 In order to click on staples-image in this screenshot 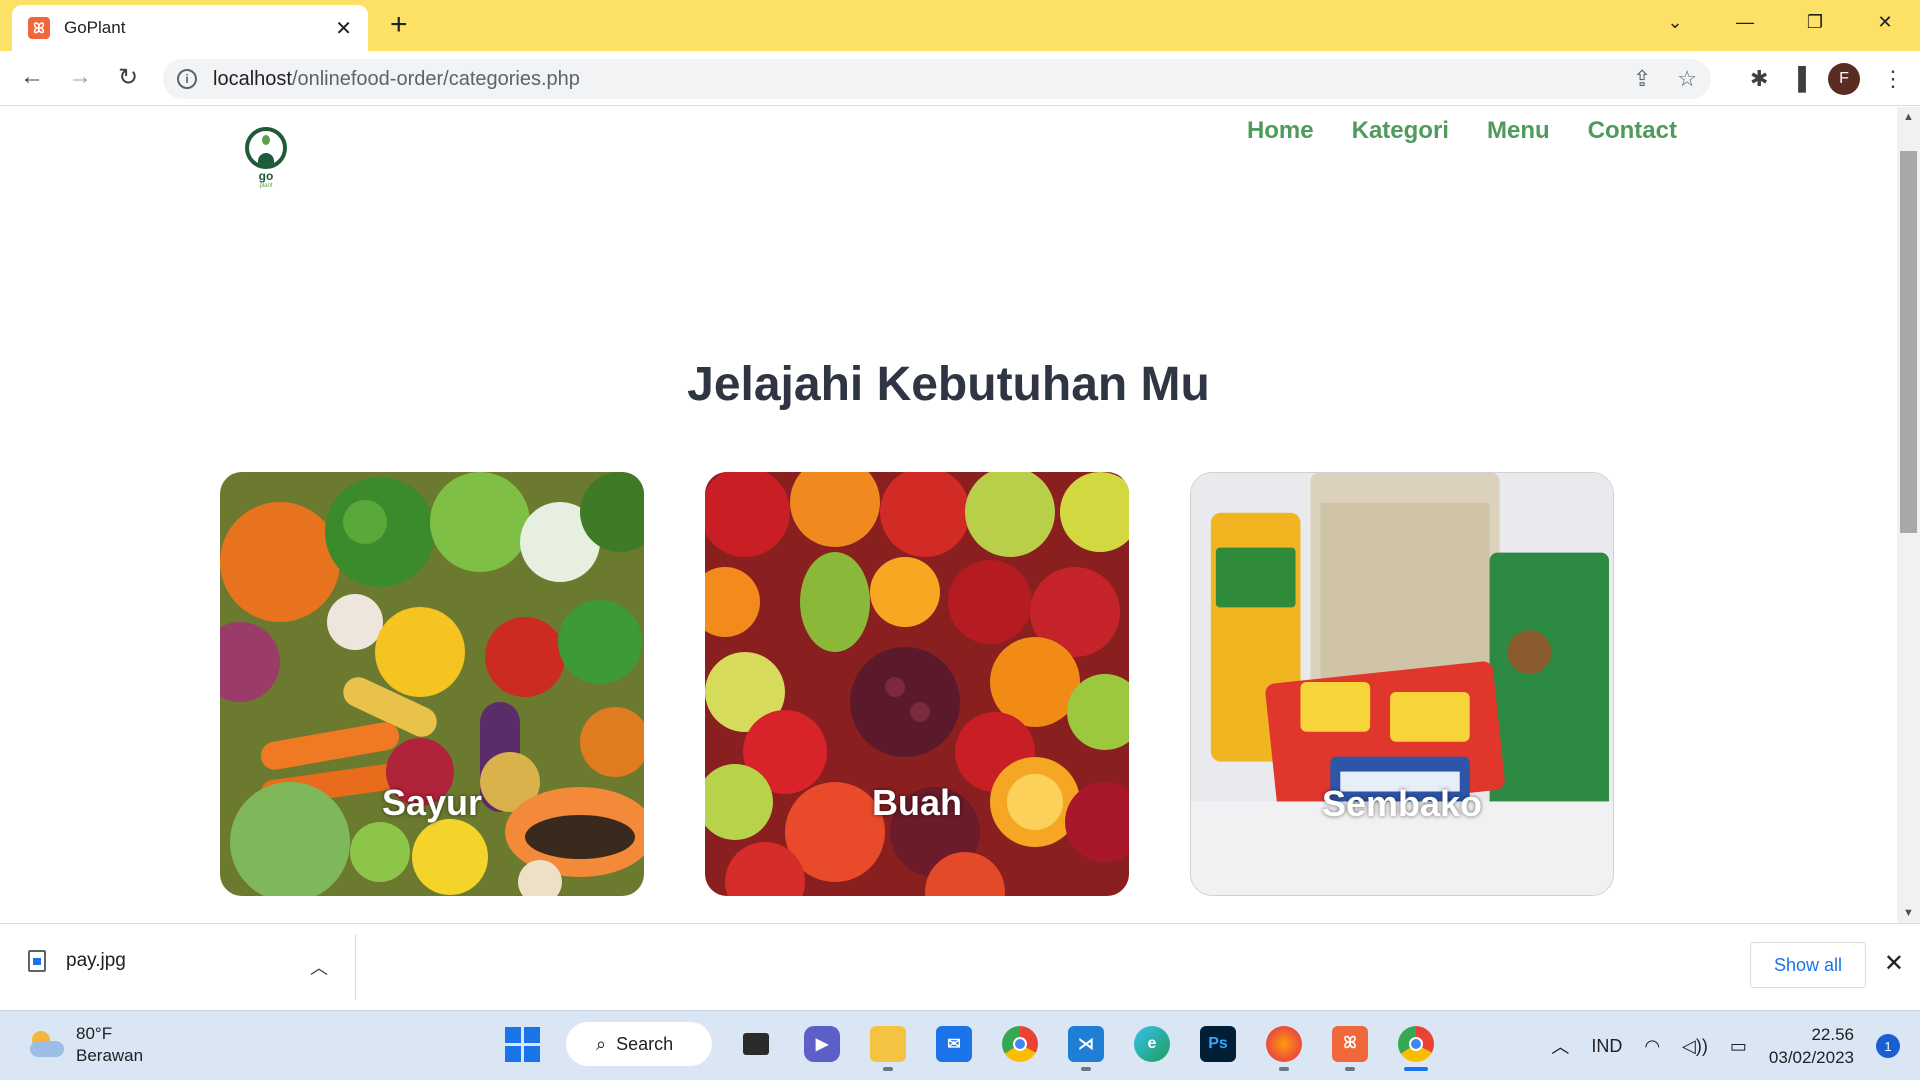, I will do `click(1402, 684)`.